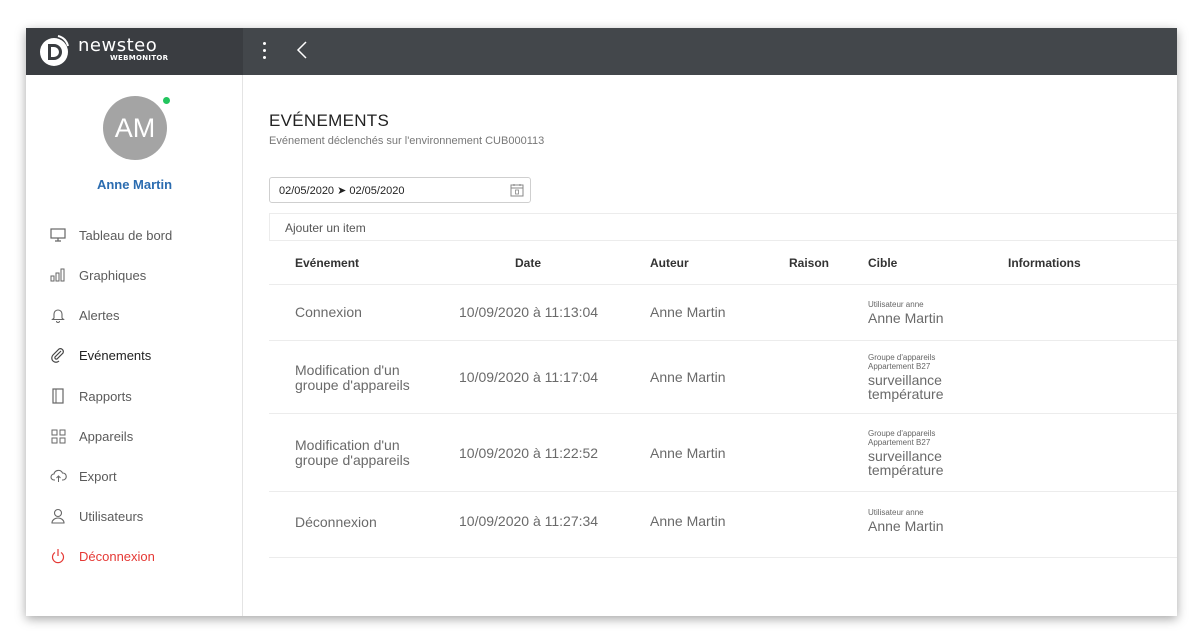 This screenshot has width=1200, height=642. Describe the element at coordinates (336, 522) in the screenshot. I see `event-cell: Déconnexion` at that location.